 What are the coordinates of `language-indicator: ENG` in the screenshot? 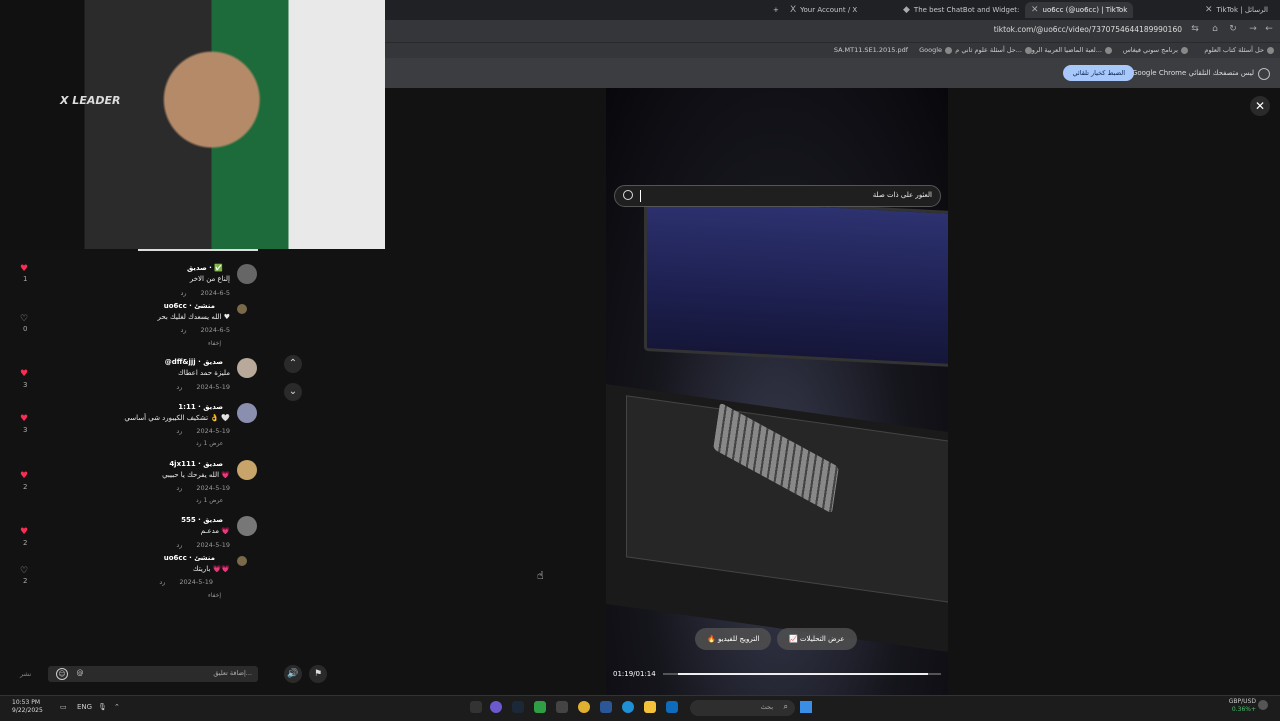 It's located at (84, 707).